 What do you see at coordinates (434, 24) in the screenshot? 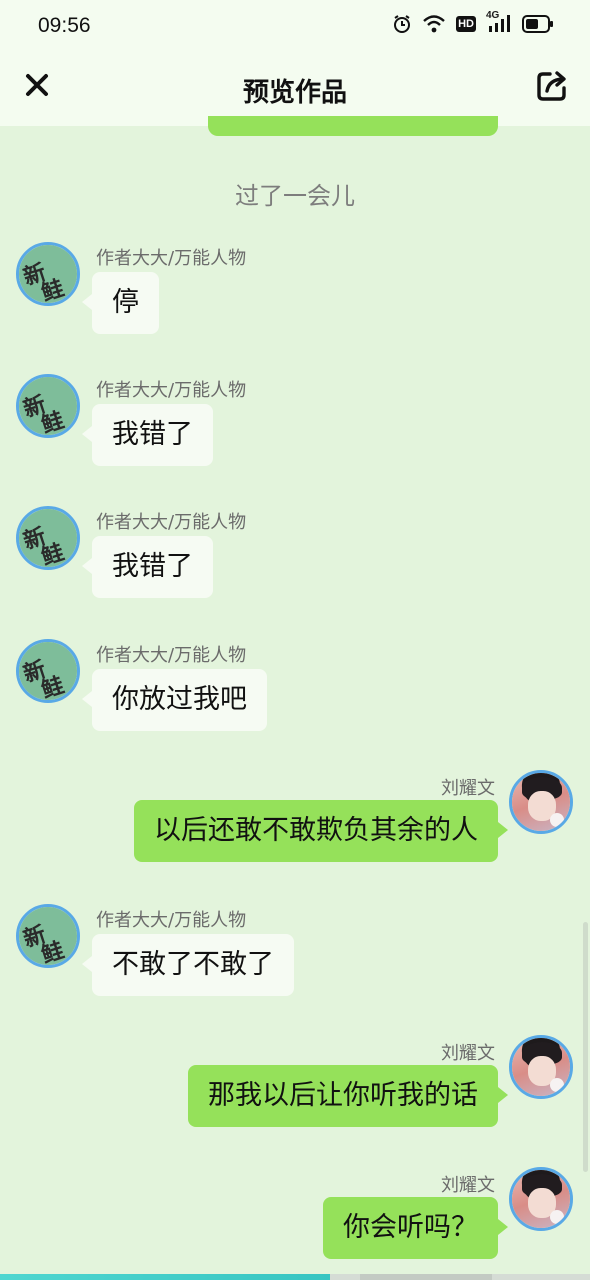
I see `wifi-icon` at bounding box center [434, 24].